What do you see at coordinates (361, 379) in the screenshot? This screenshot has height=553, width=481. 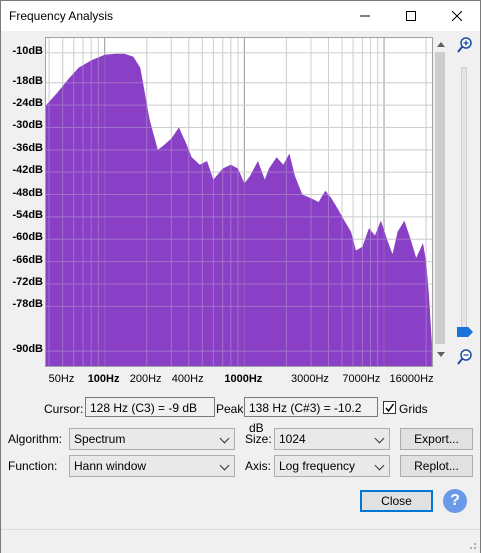 I see `x-tick-label: 7000Hz` at bounding box center [361, 379].